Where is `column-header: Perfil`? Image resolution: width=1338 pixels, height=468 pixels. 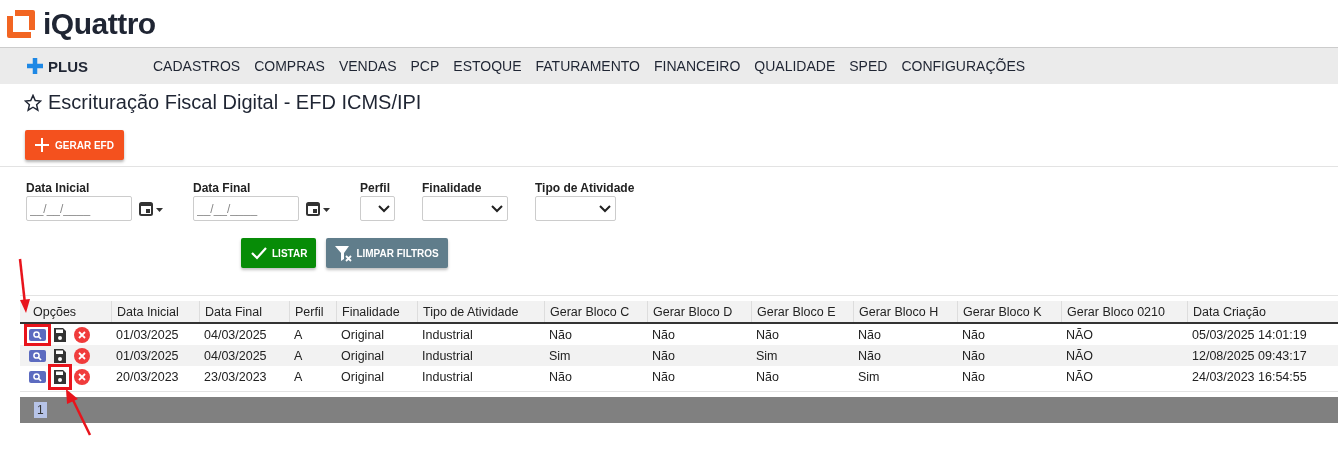 column-header: Perfil is located at coordinates (312, 311).